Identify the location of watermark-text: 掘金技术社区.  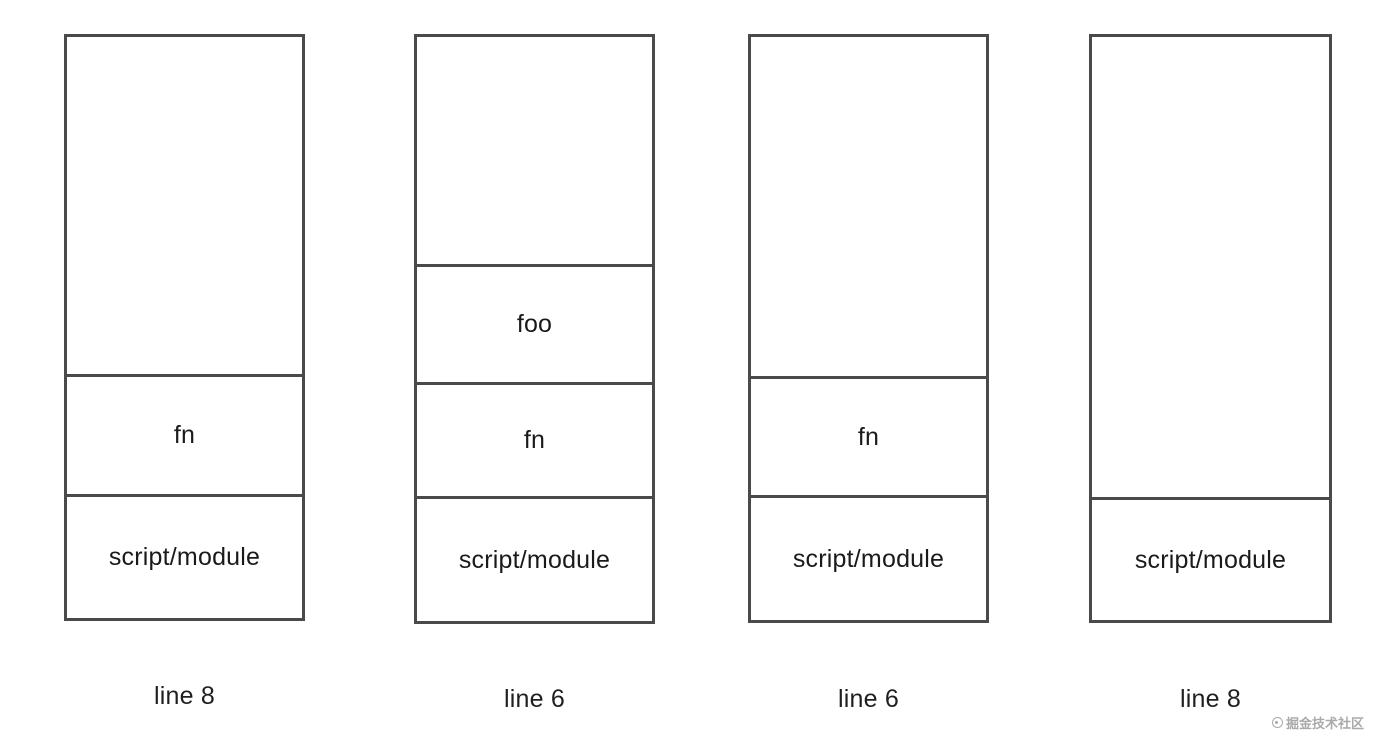
(1324, 724).